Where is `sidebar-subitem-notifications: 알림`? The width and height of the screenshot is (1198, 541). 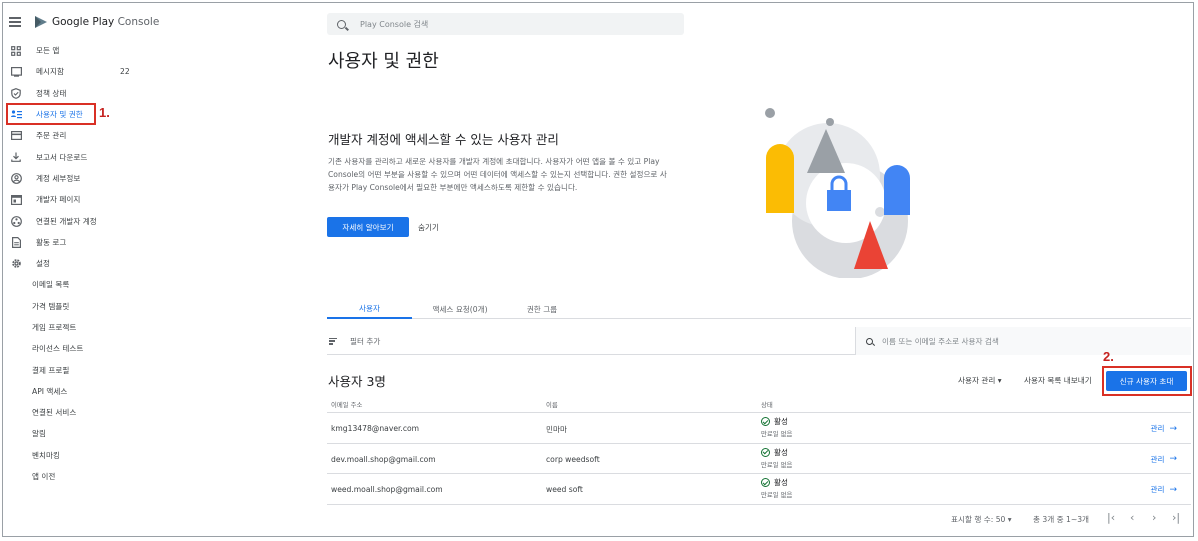
sidebar-subitem-notifications: 알림 is located at coordinates (103, 433).